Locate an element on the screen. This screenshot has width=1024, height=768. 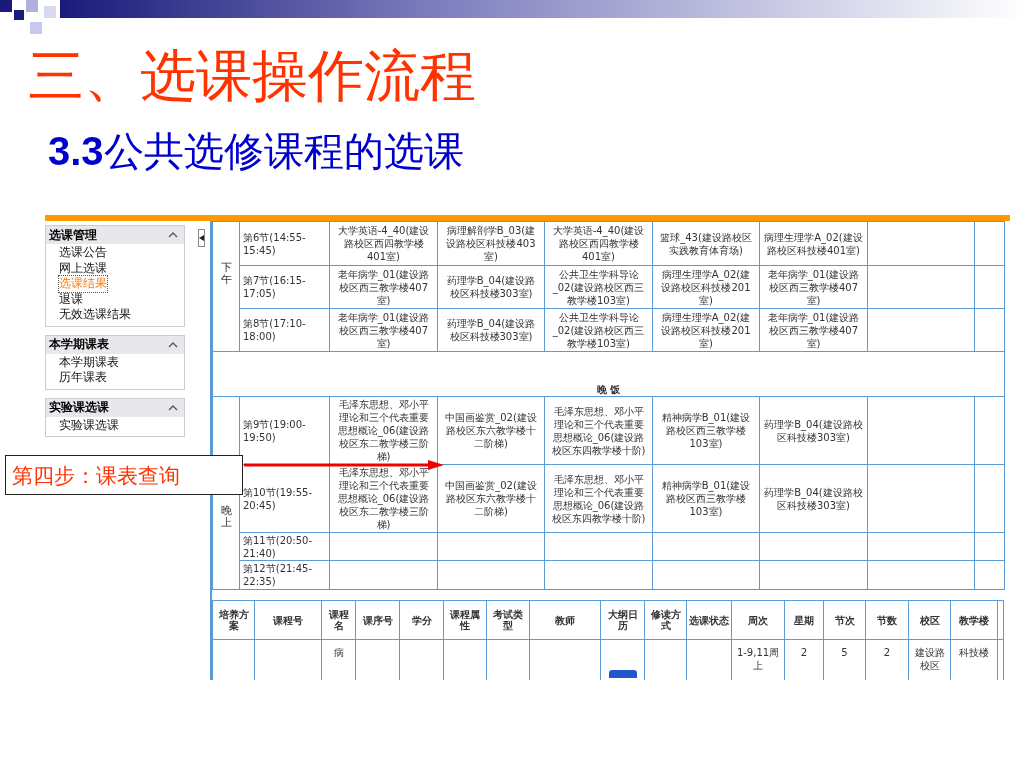
column-header: 选课状态 is located at coordinates (709, 620).